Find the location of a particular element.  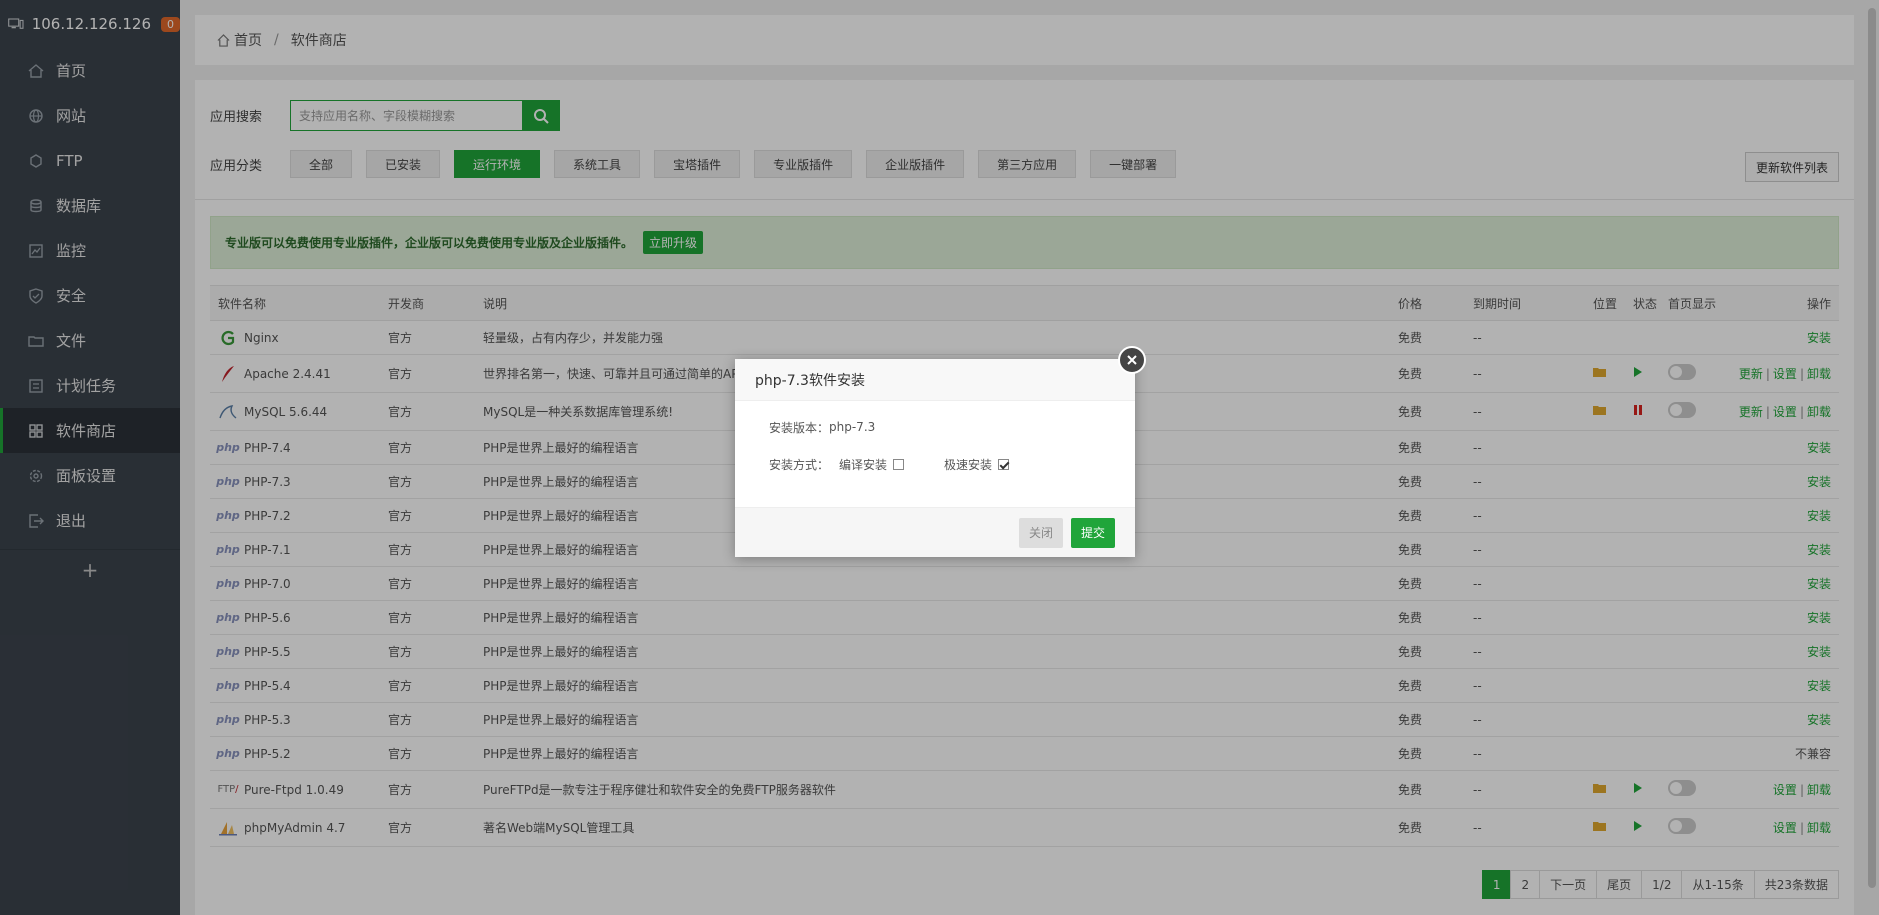

version-row: 安装版本： php-7.3 is located at coordinates (935, 427).